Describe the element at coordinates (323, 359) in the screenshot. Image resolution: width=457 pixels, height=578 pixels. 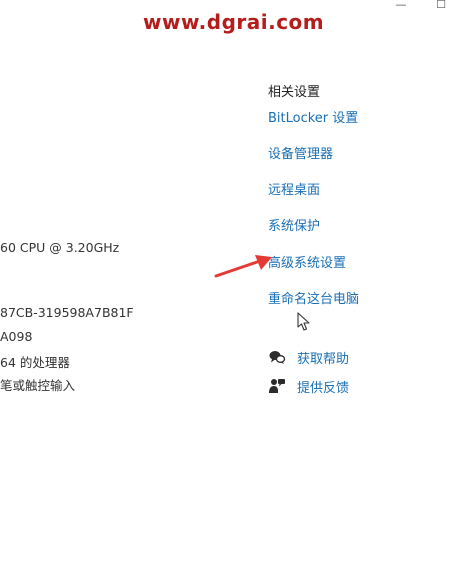
I see `get-help-label: 获取帮助` at that location.